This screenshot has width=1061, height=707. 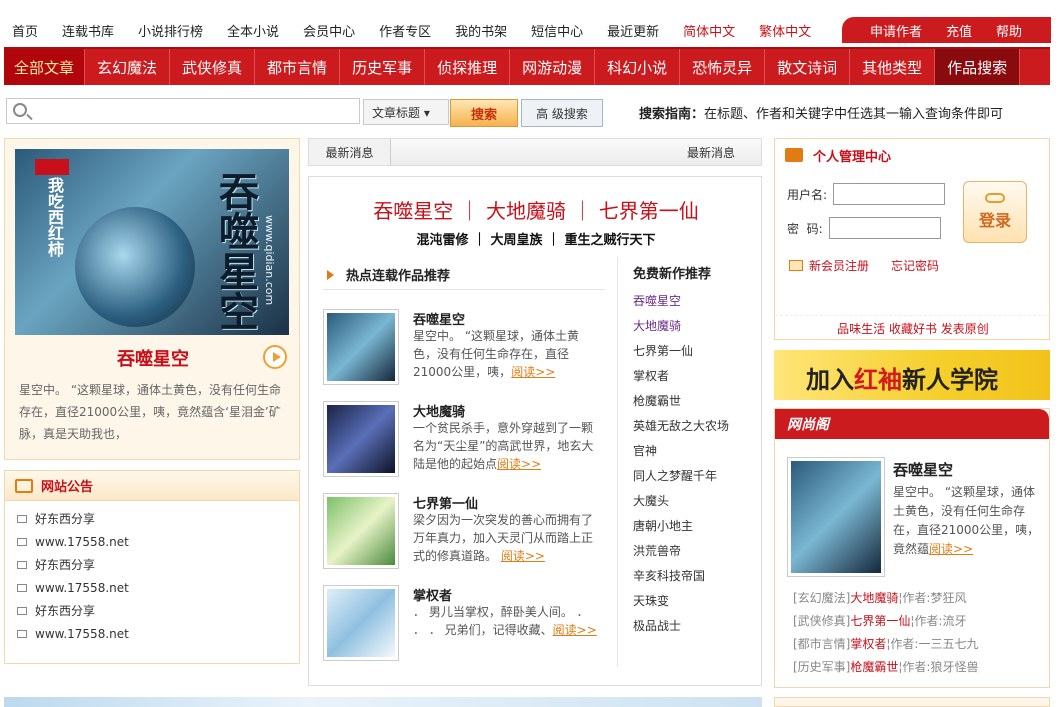 What do you see at coordinates (638, 67) in the screenshot?
I see `main-nav-scifi: 科幻小说` at bounding box center [638, 67].